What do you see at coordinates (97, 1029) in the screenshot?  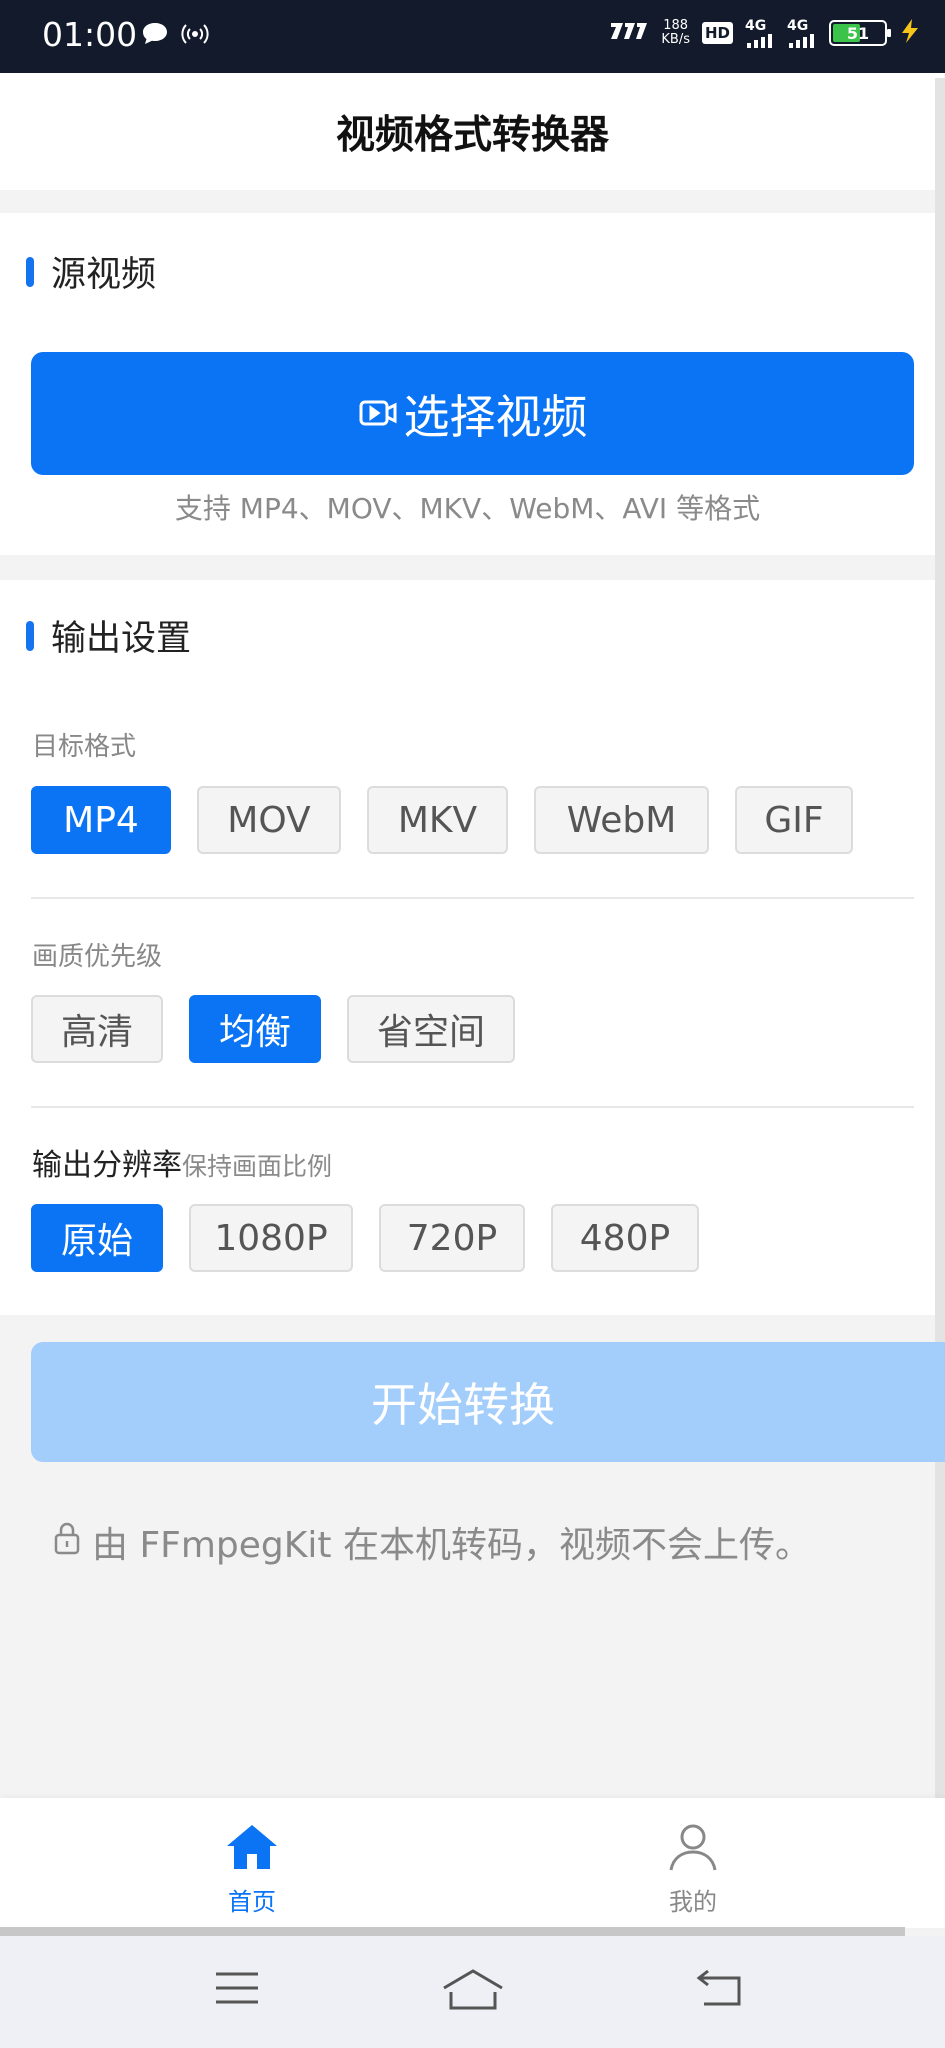 I see `quality-option-hd: 高清` at bounding box center [97, 1029].